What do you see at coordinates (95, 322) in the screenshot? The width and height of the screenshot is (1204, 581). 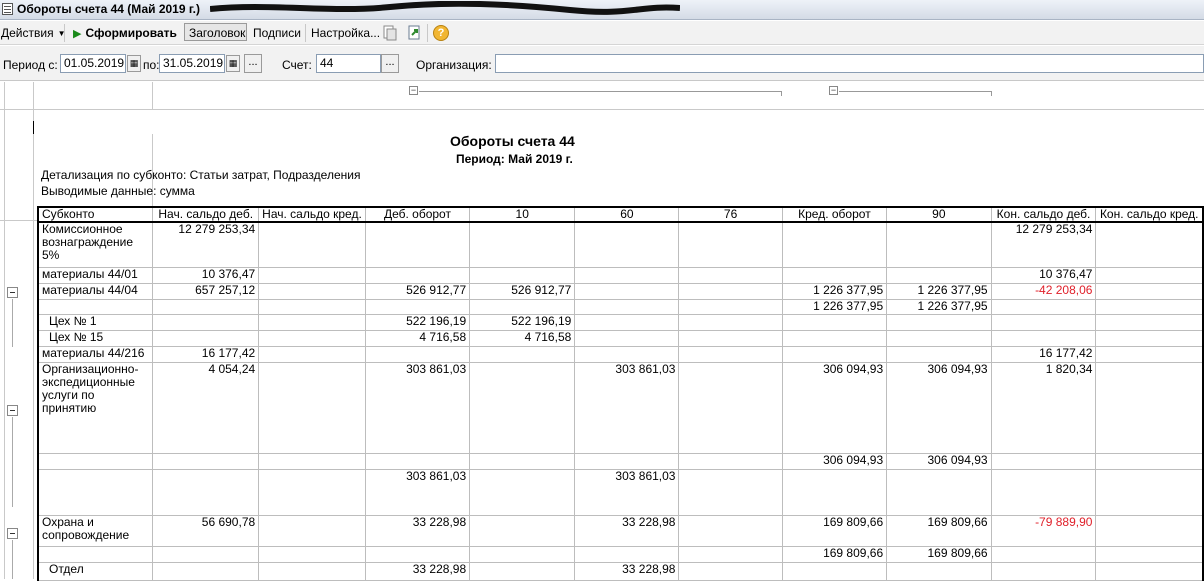 I see `subconto-cell: Цех № 1` at bounding box center [95, 322].